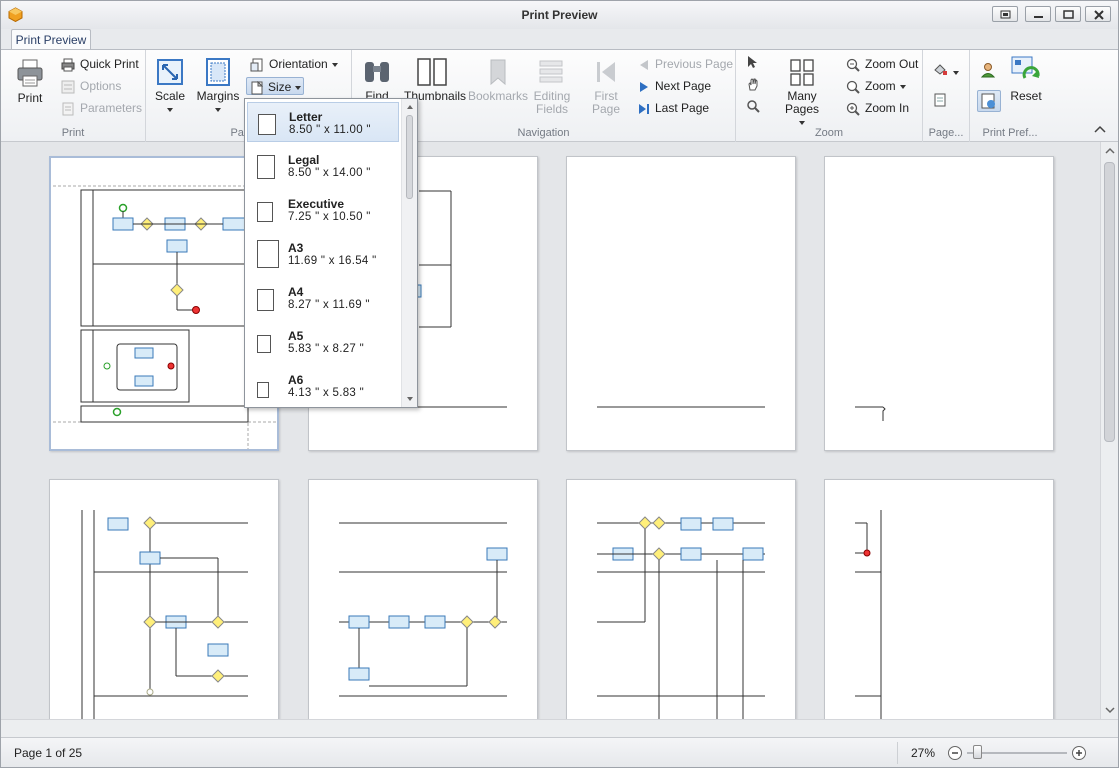 This screenshot has width=1119, height=768. What do you see at coordinates (559, 15) in the screenshot?
I see `title-bar: Print Preview` at bounding box center [559, 15].